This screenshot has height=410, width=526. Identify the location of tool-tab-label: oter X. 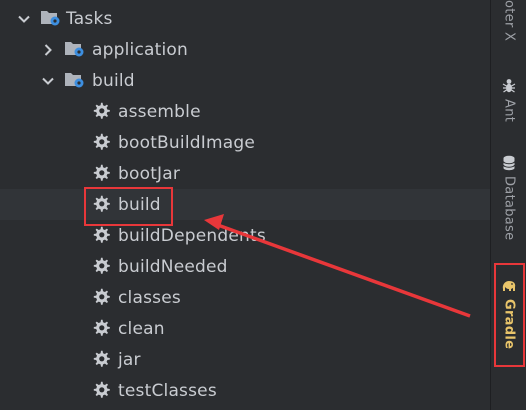
(509, 21).